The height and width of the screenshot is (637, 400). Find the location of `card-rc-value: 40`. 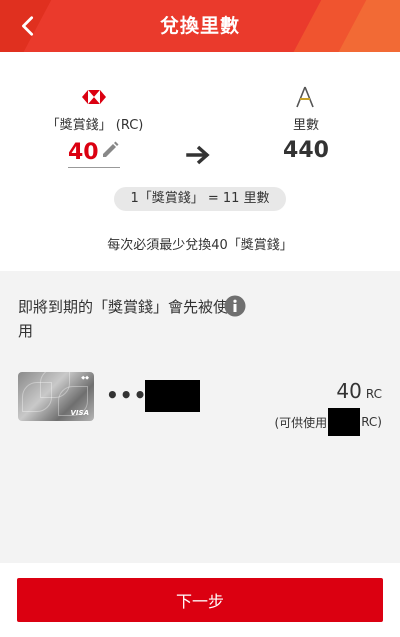

card-rc-value: 40 is located at coordinates (349, 391).